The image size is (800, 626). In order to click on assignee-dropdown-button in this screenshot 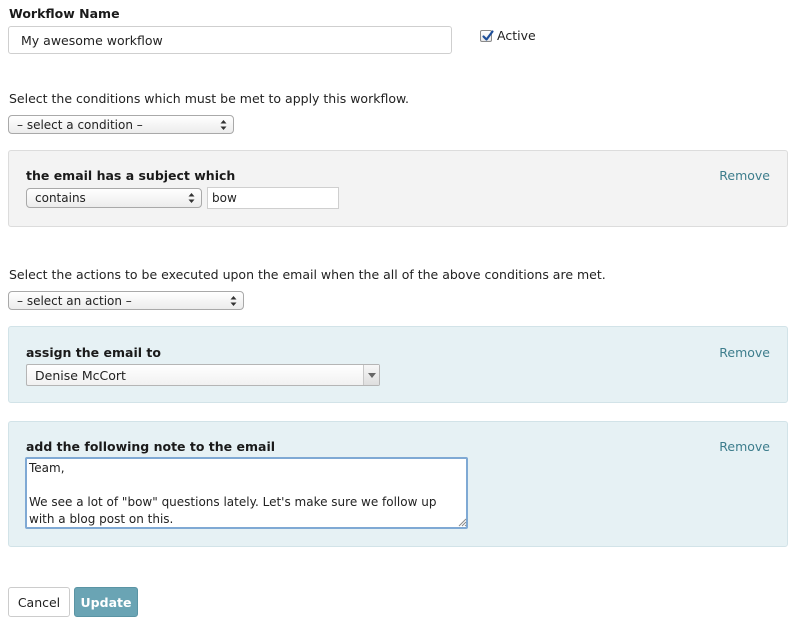, I will do `click(371, 375)`.